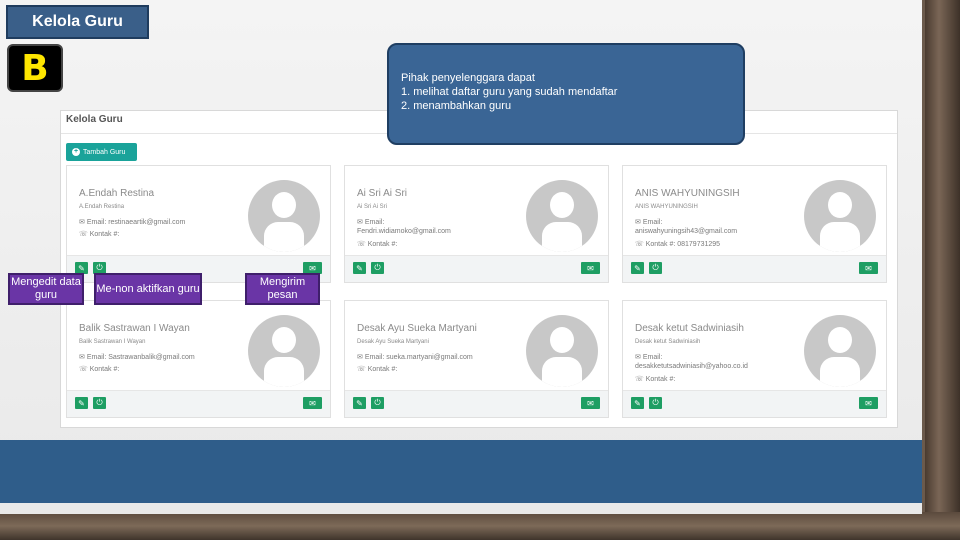  I want to click on teacher-email: ✉ Email: Sastrawanbalik@gmail.com, so click(137, 357).